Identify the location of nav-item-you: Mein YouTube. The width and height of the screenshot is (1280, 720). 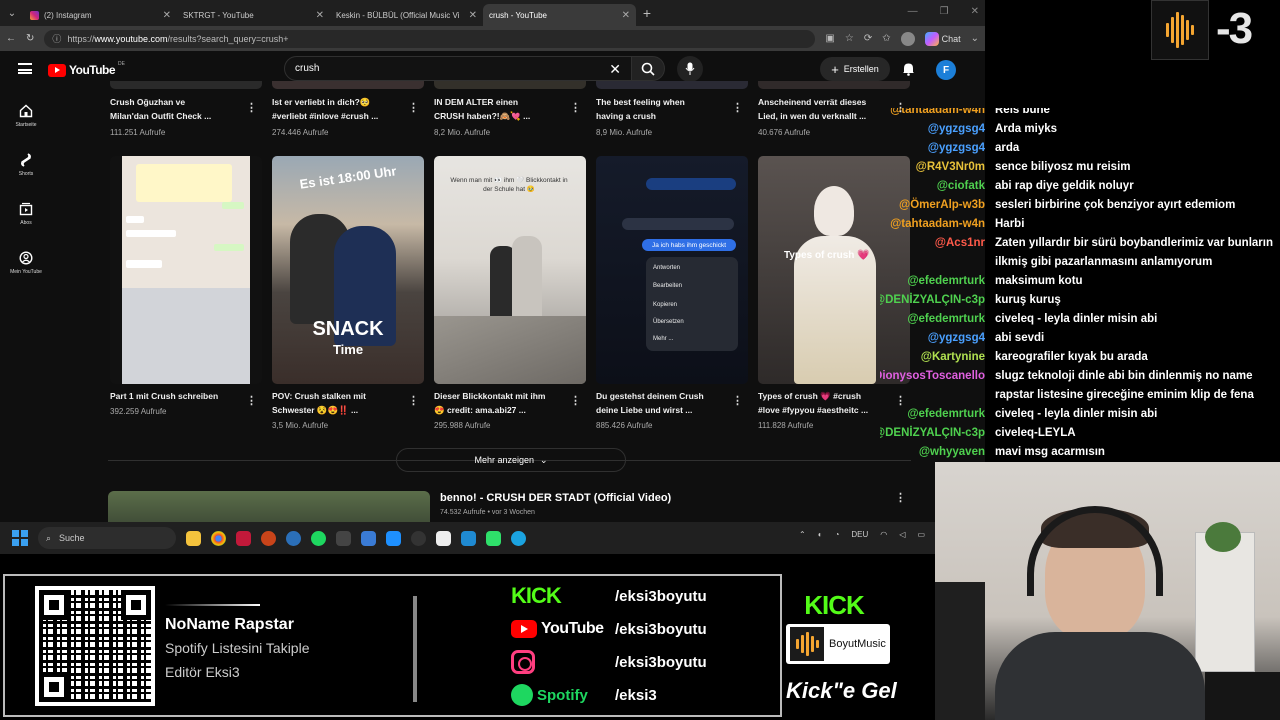
(26, 262).